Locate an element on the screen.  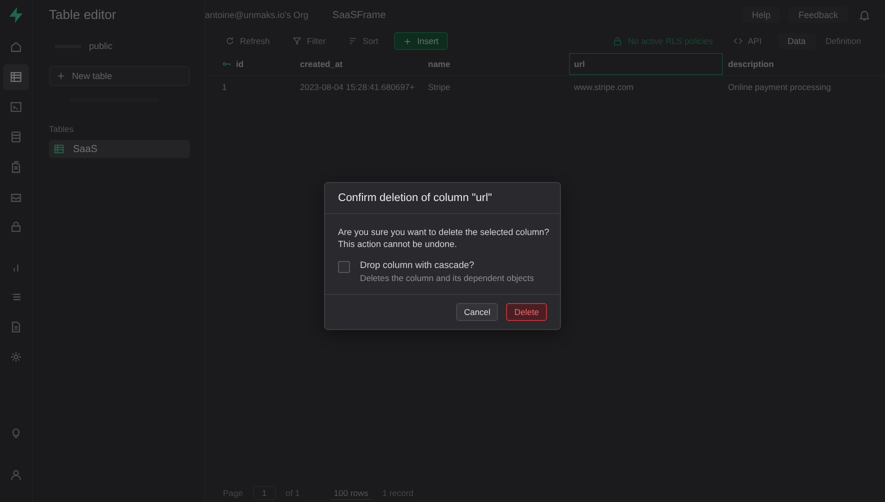
help-button: Help is located at coordinates (761, 15).